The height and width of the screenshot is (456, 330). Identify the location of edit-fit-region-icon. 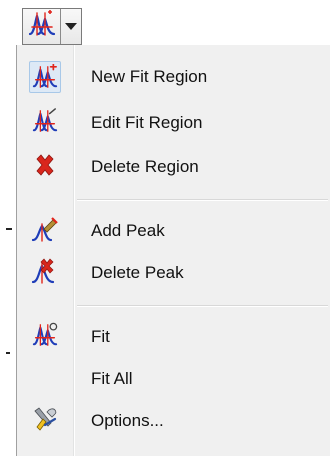
(45, 123).